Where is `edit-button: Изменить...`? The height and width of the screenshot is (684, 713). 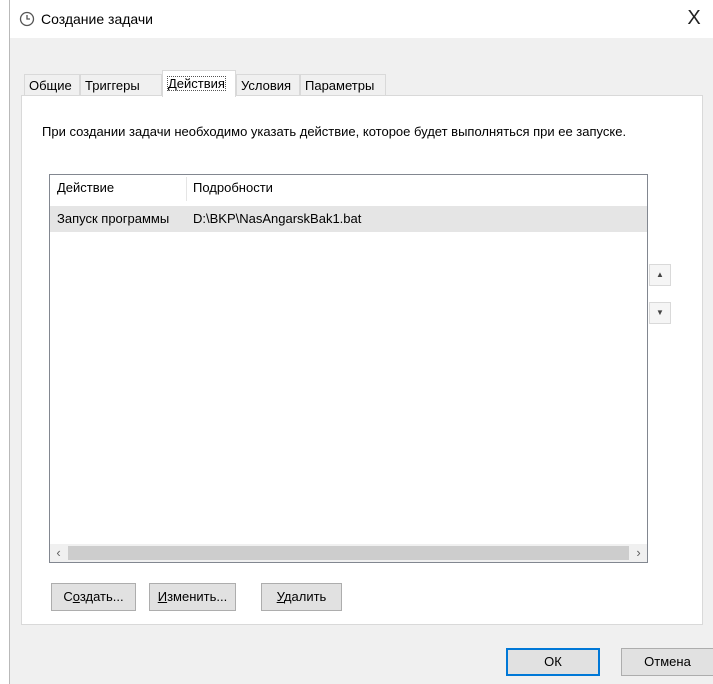 edit-button: Изменить... is located at coordinates (192, 597).